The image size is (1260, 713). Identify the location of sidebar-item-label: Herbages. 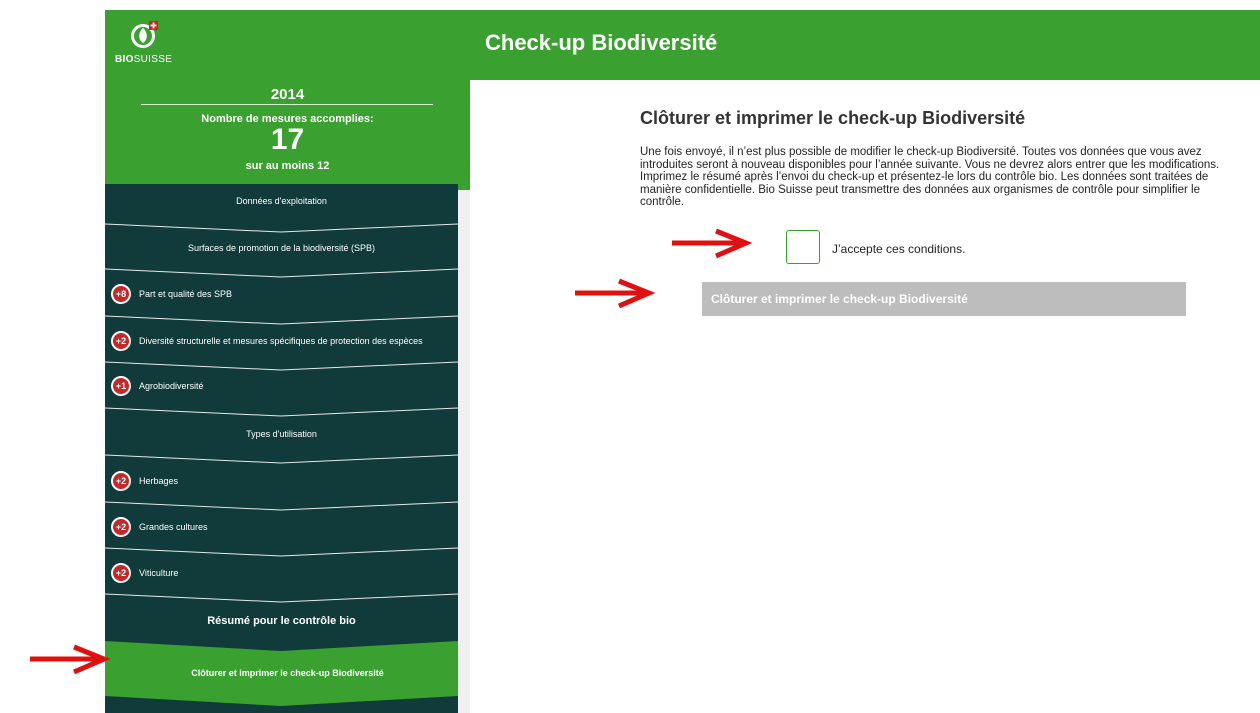
(159, 481).